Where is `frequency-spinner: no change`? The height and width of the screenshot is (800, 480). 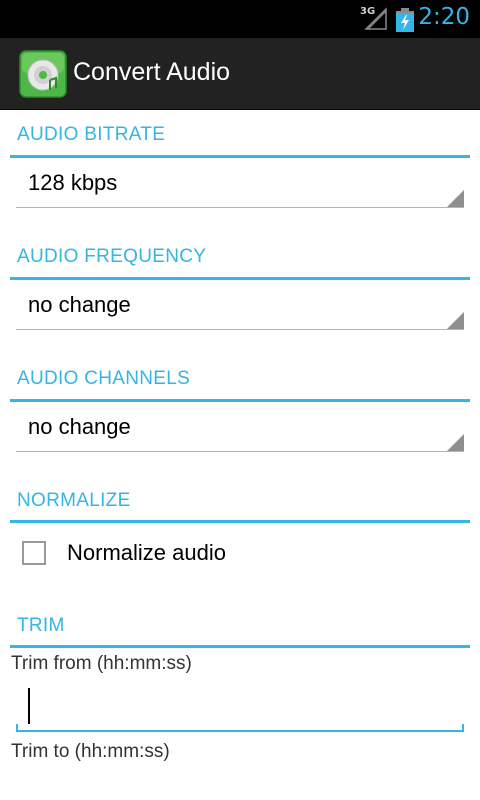
frequency-spinner: no change is located at coordinates (240, 307).